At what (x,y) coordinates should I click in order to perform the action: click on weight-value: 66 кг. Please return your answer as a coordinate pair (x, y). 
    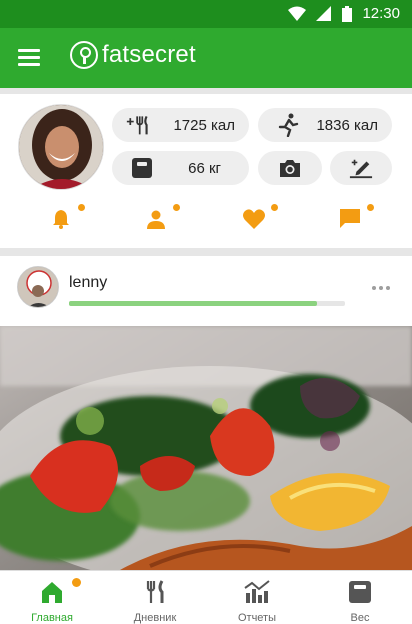
    Looking at the image, I should click on (204, 168).